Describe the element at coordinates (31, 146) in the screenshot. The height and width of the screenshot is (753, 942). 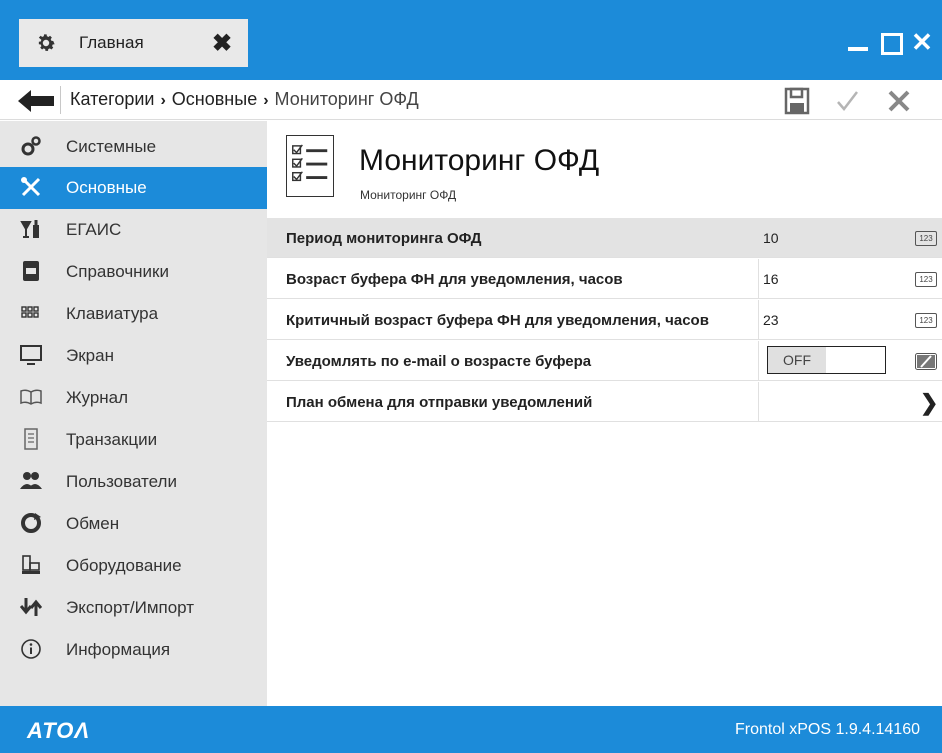
I see `system-gears-icon` at that location.